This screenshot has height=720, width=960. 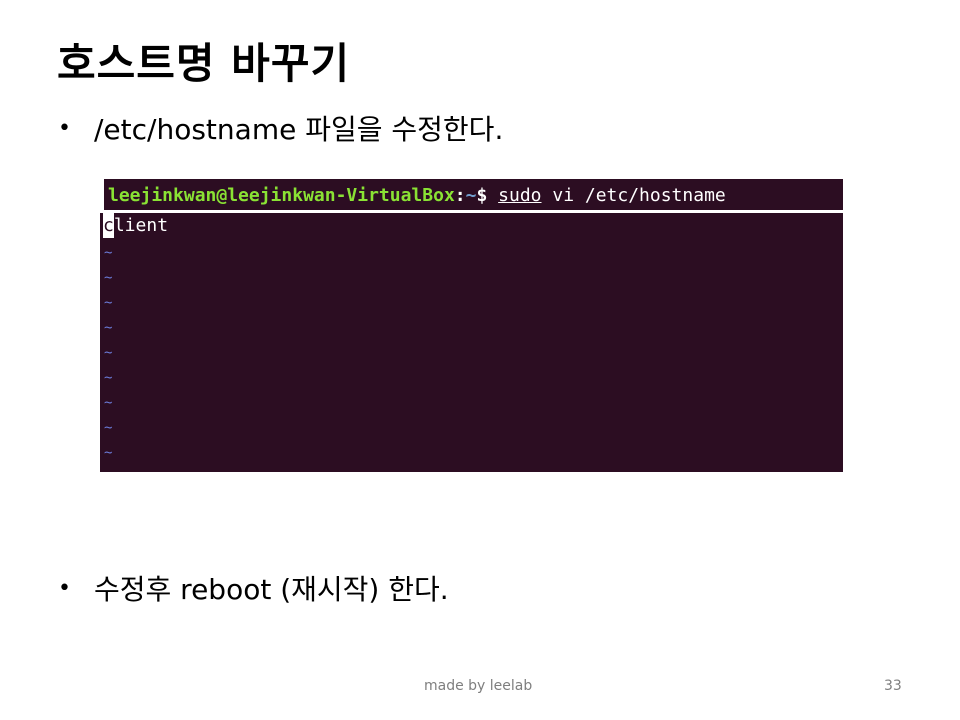 I want to click on bullet-text: /etc/hostname 파일을 수정한다., so click(x=299, y=129).